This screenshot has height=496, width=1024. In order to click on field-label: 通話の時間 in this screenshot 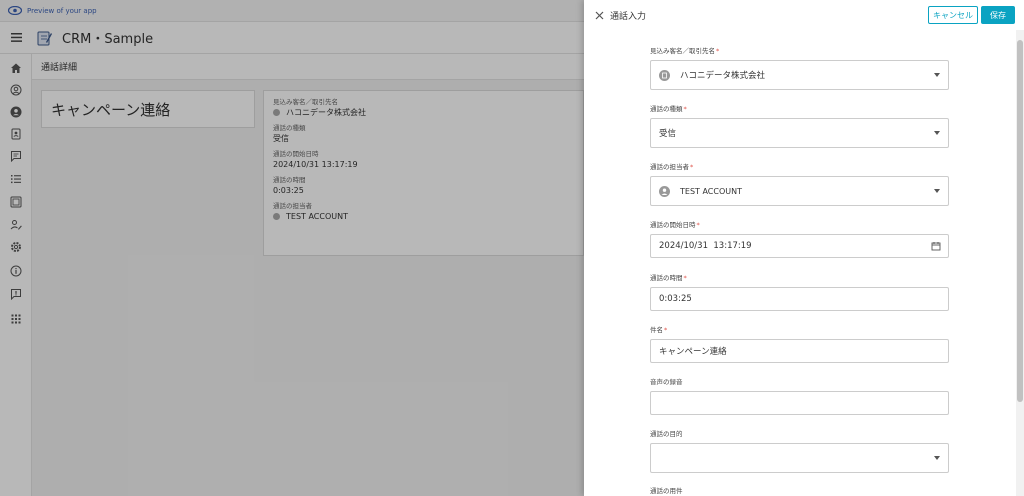, I will do `click(666, 278)`.